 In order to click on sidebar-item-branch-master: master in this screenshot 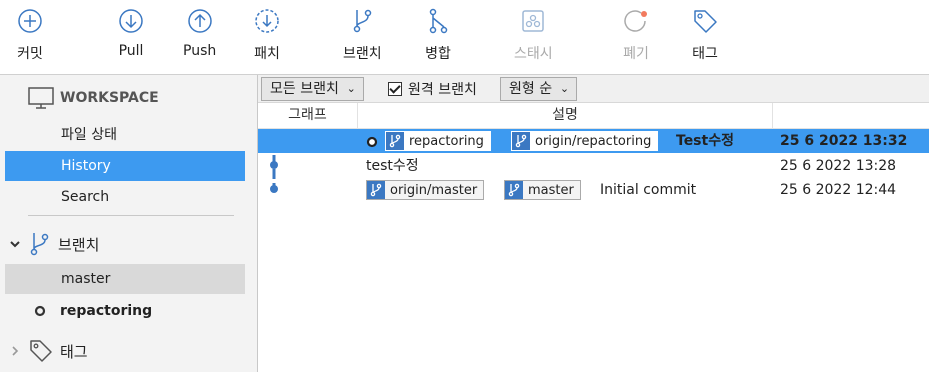, I will do `click(125, 279)`.